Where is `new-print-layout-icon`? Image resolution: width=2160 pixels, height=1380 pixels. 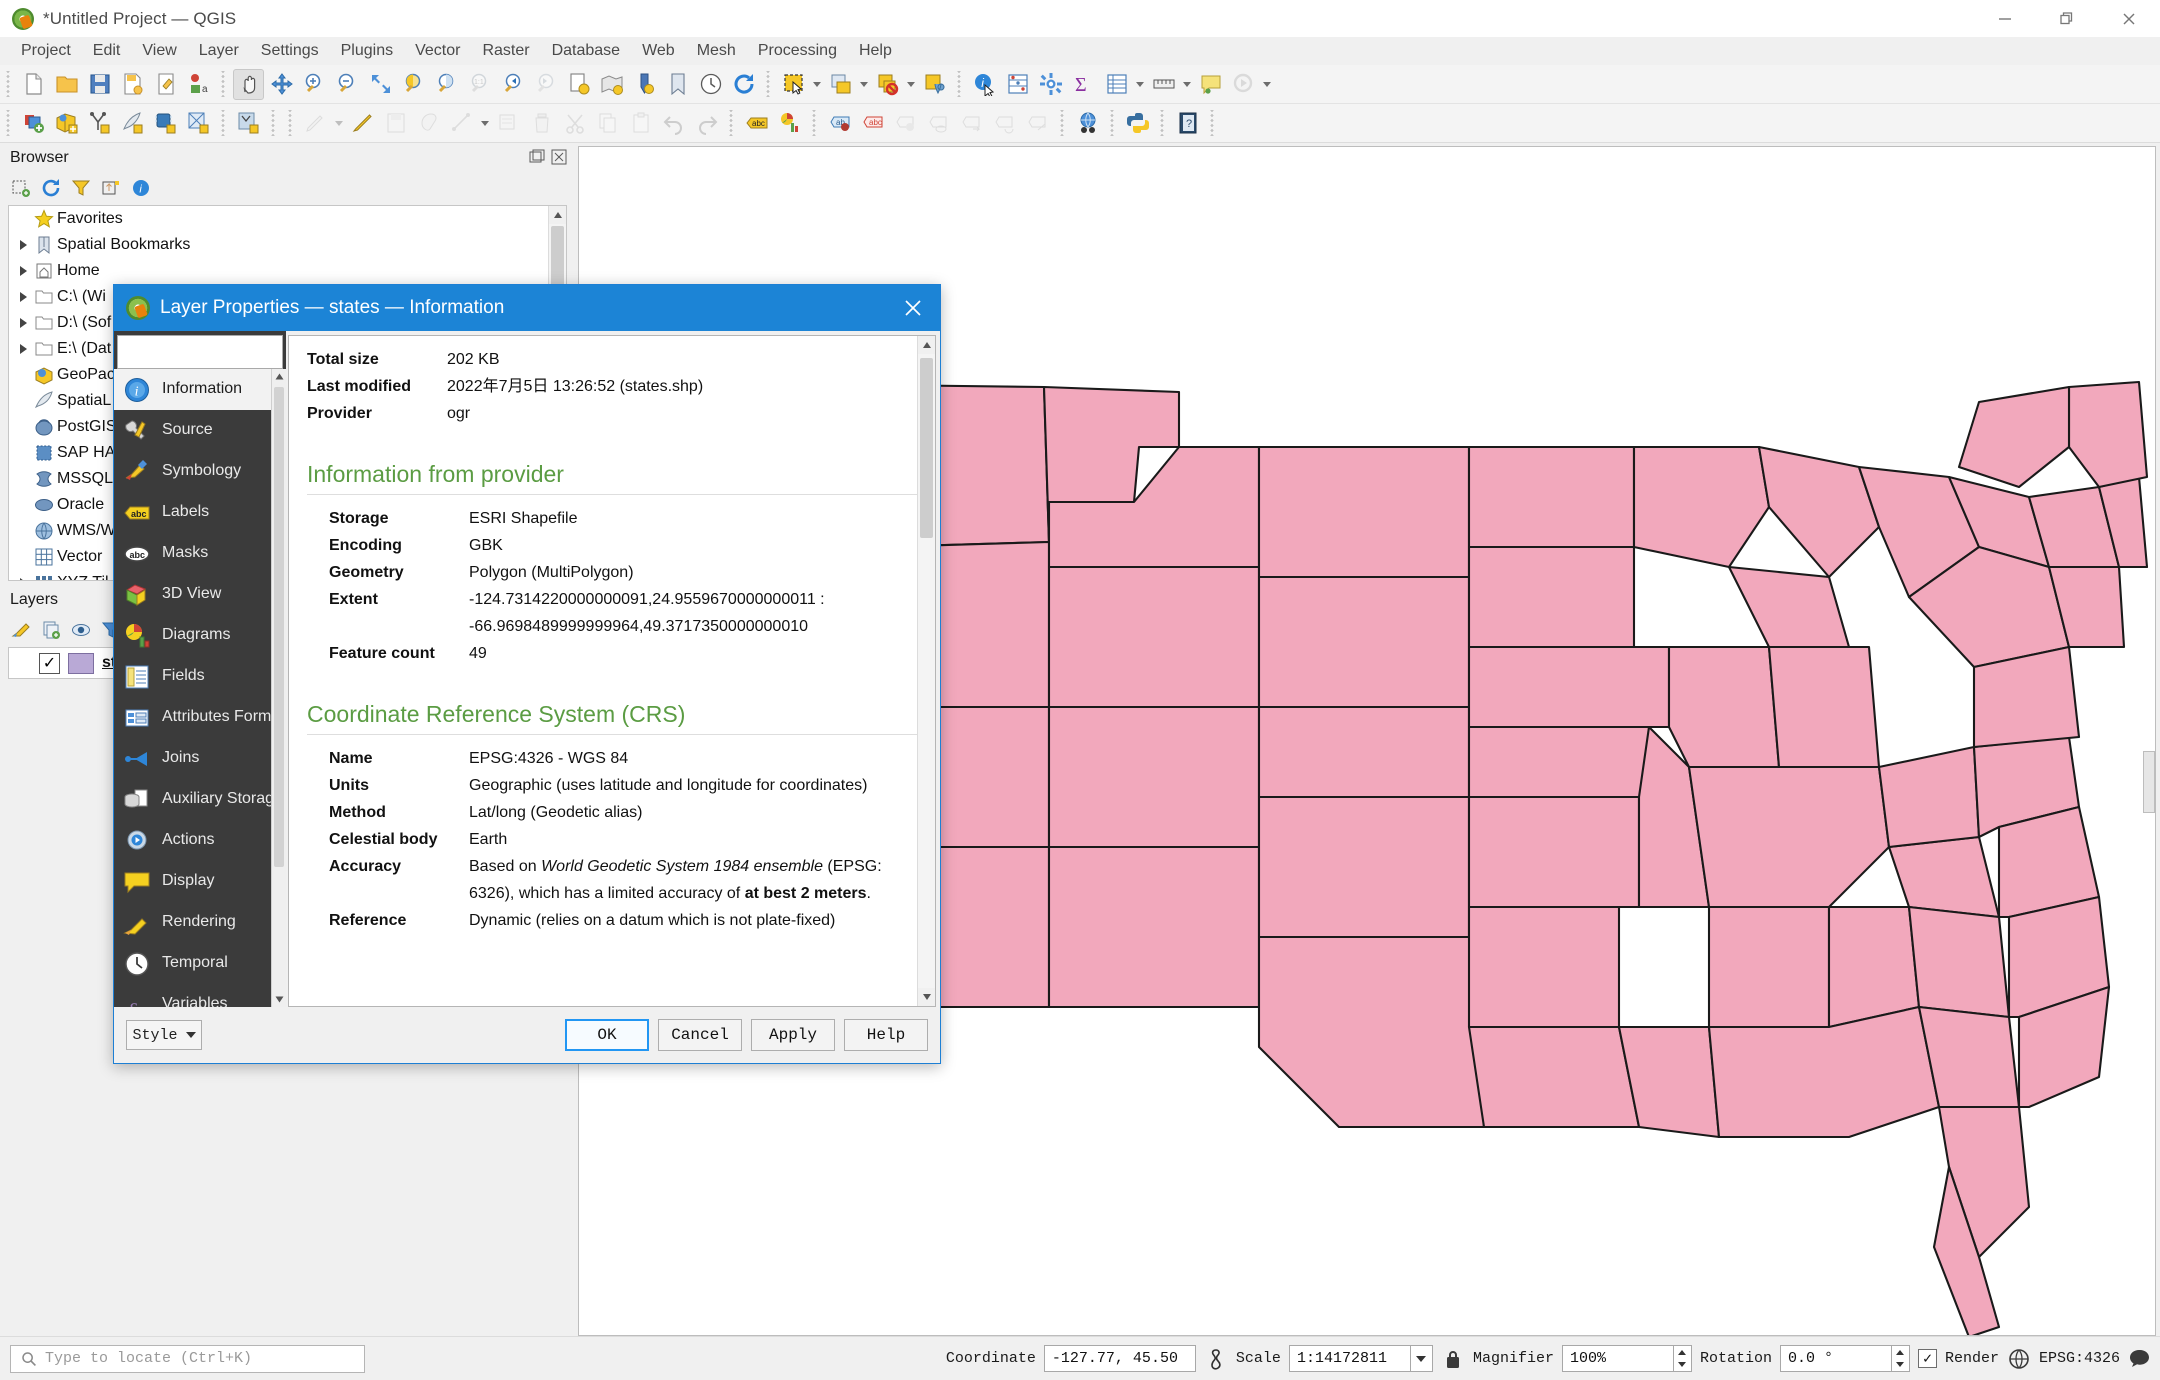
new-print-layout-icon is located at coordinates (165, 84).